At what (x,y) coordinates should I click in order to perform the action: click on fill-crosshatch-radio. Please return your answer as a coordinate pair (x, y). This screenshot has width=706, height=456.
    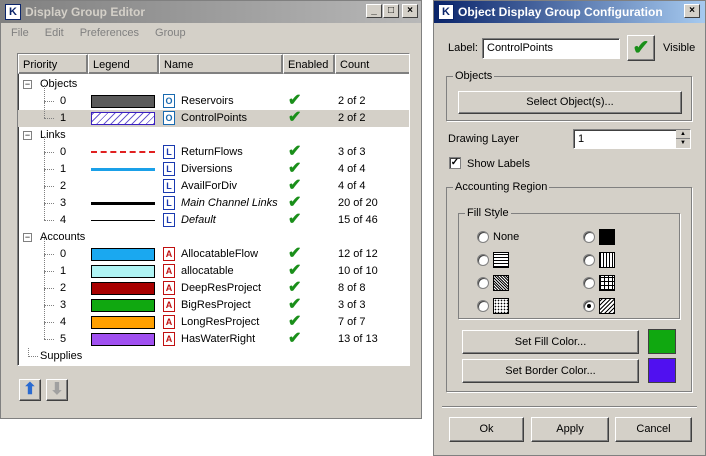
    Looking at the image, I should click on (483, 283).